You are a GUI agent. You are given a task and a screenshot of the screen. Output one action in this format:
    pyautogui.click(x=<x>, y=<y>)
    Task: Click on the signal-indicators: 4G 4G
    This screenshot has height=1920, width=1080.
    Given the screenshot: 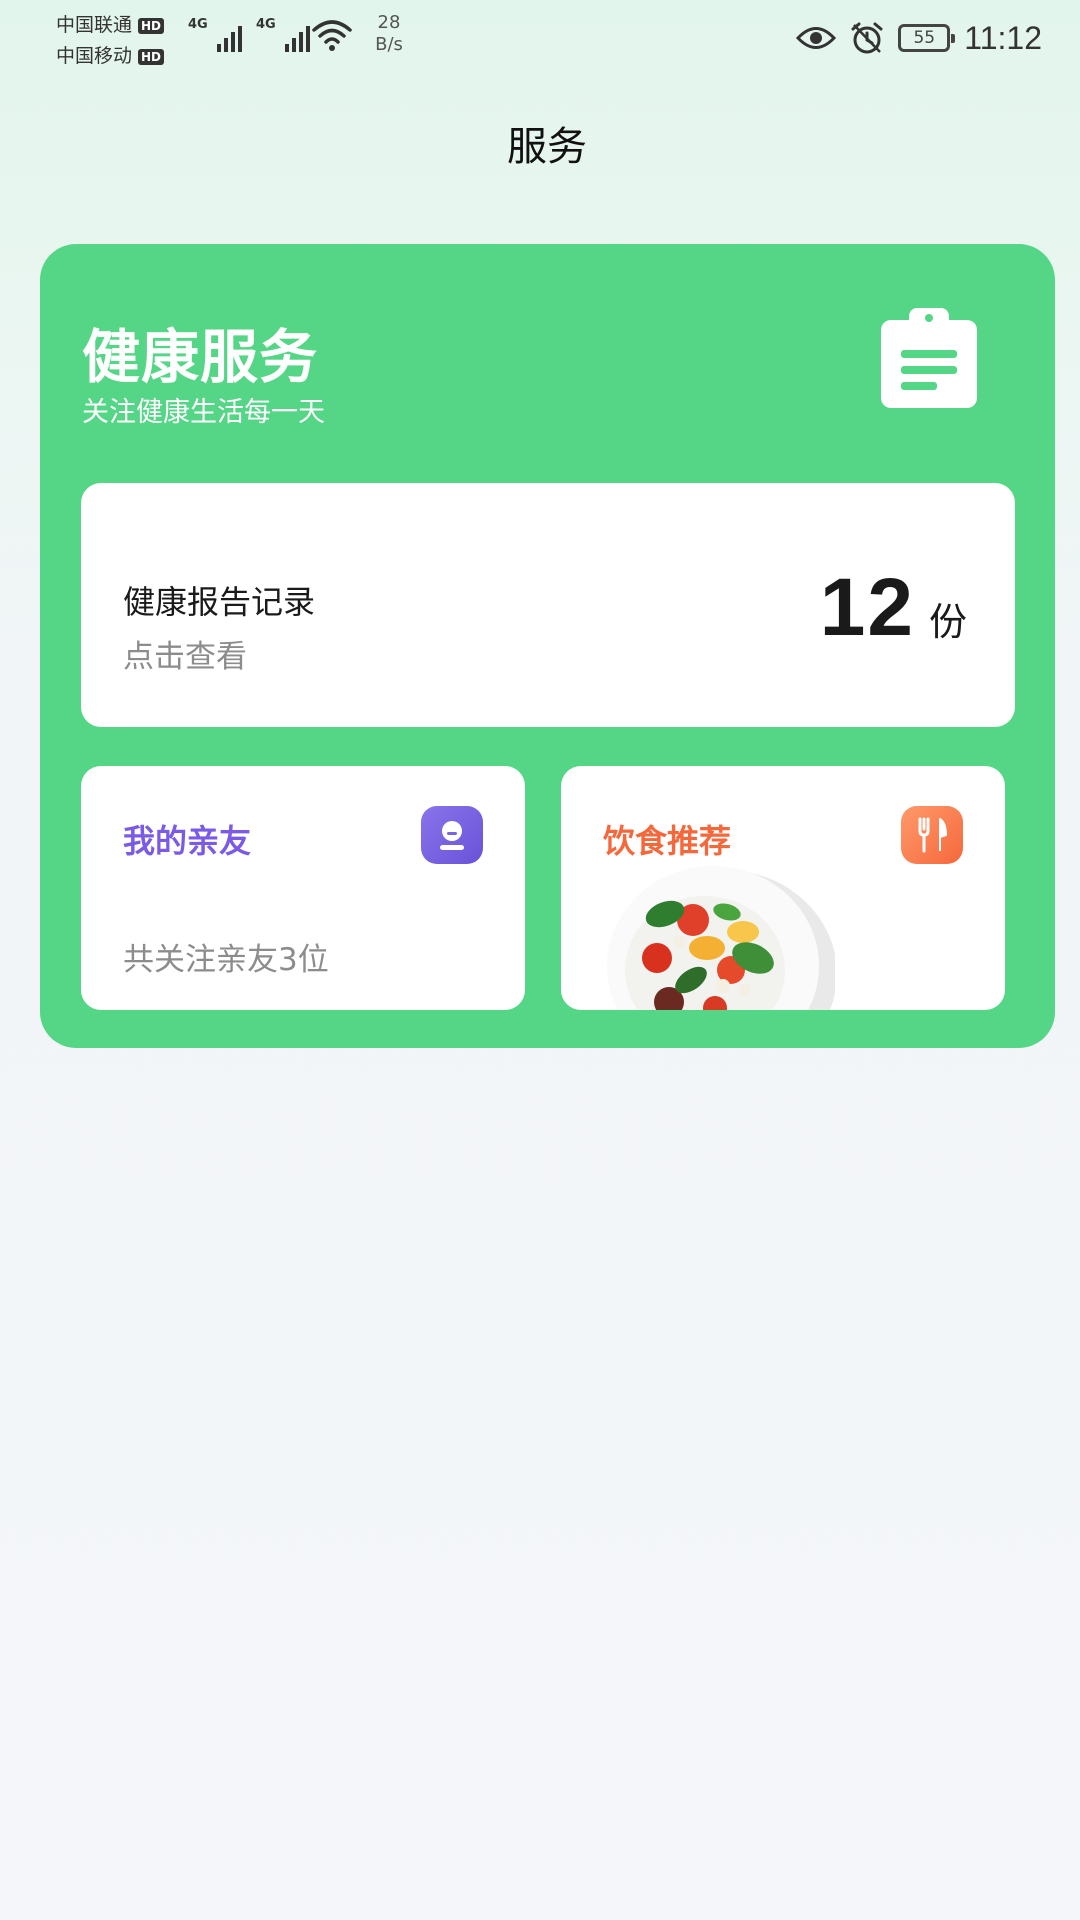 What is the action you would take?
    pyautogui.click(x=249, y=35)
    